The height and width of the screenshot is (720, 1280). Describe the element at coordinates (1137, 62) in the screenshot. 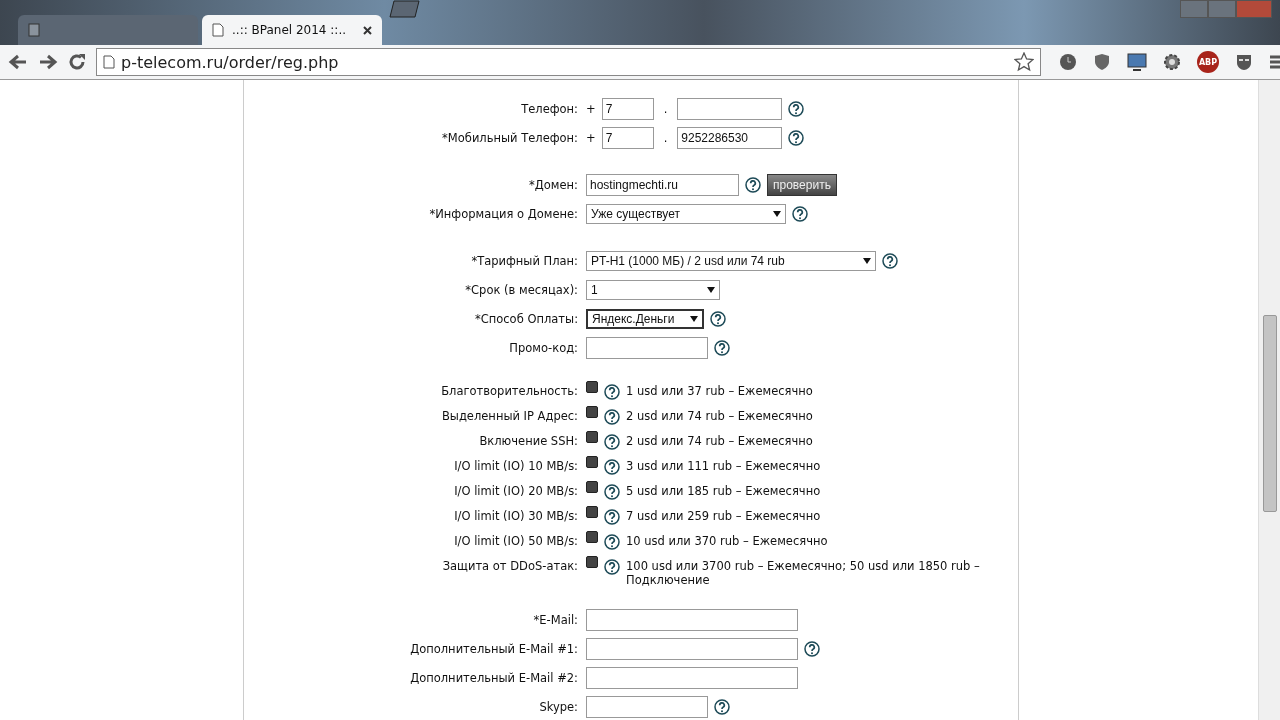

I see `monitor-icon` at that location.